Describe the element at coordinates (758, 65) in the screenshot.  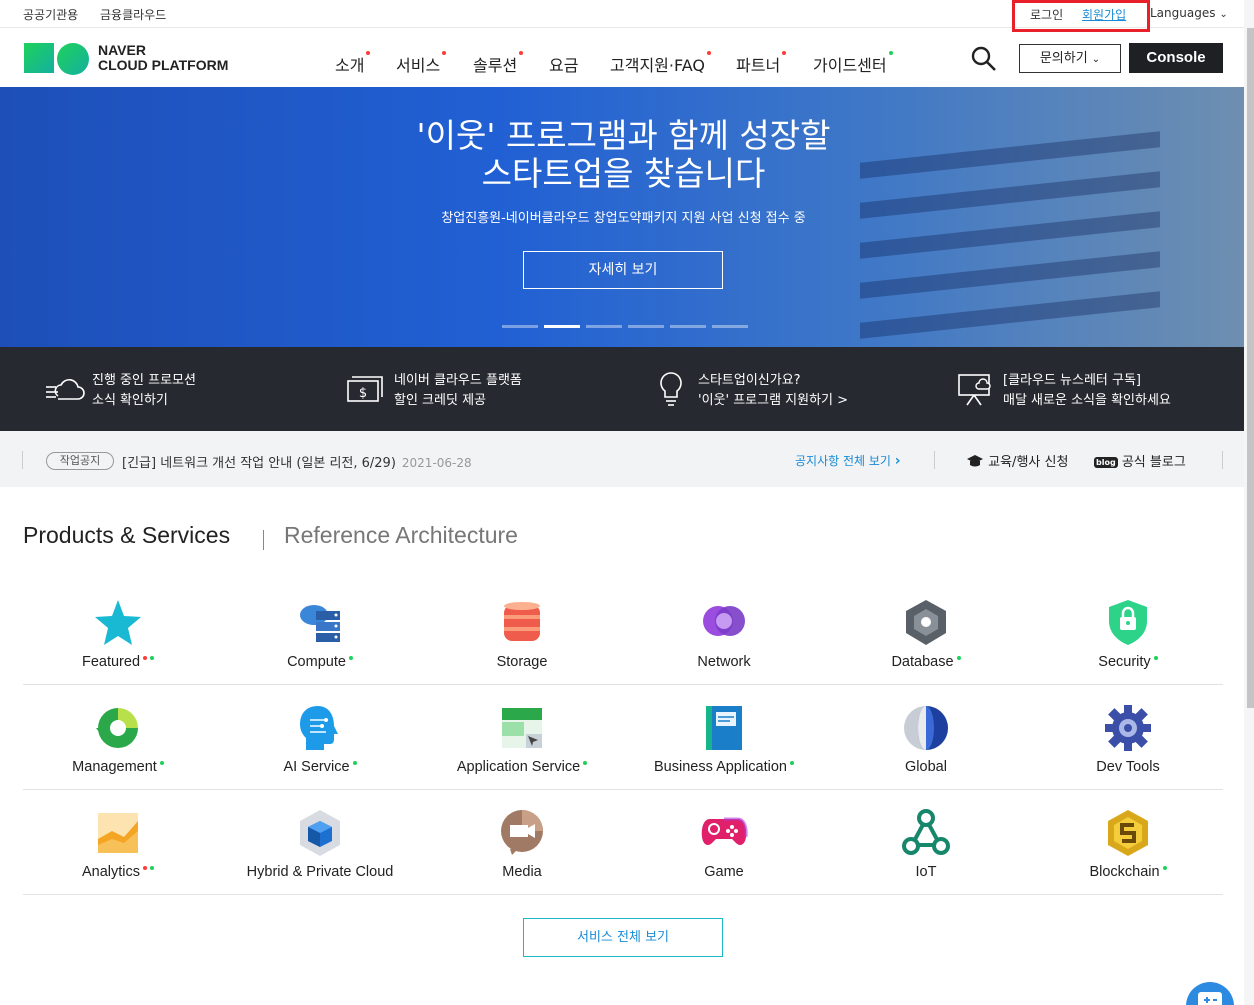
I see `nav-partner-label: 파트너` at that location.